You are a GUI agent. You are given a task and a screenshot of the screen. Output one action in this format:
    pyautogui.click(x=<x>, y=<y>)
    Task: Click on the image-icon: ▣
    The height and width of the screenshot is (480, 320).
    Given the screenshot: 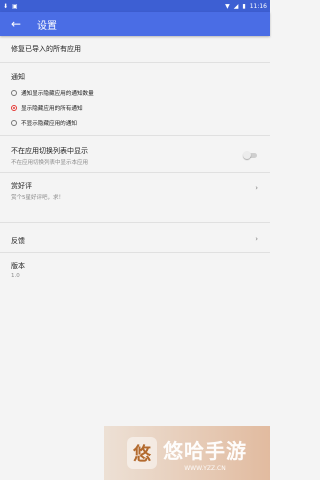 What is the action you would take?
    pyautogui.click(x=15, y=6)
    